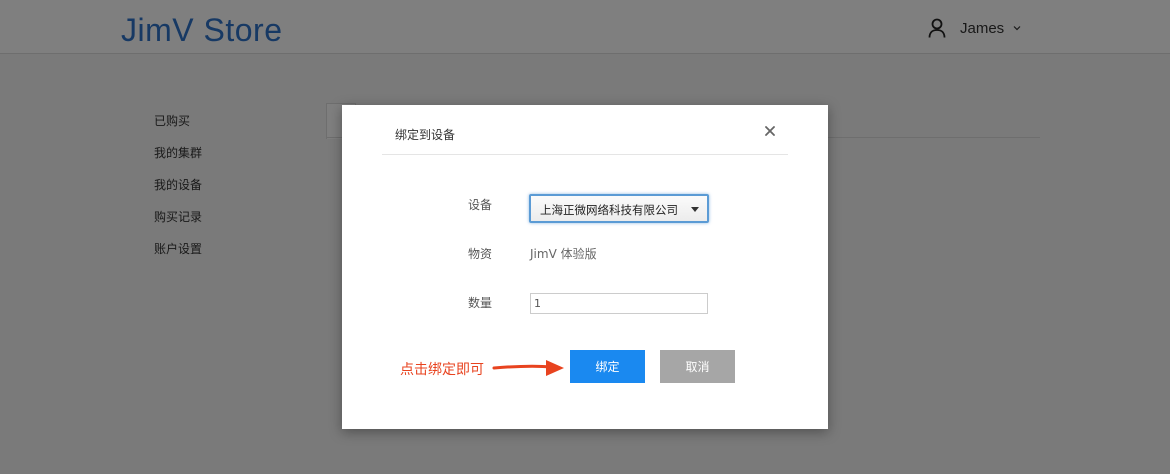  Describe the element at coordinates (480, 303) in the screenshot. I see `quantity-label: 数量` at that location.